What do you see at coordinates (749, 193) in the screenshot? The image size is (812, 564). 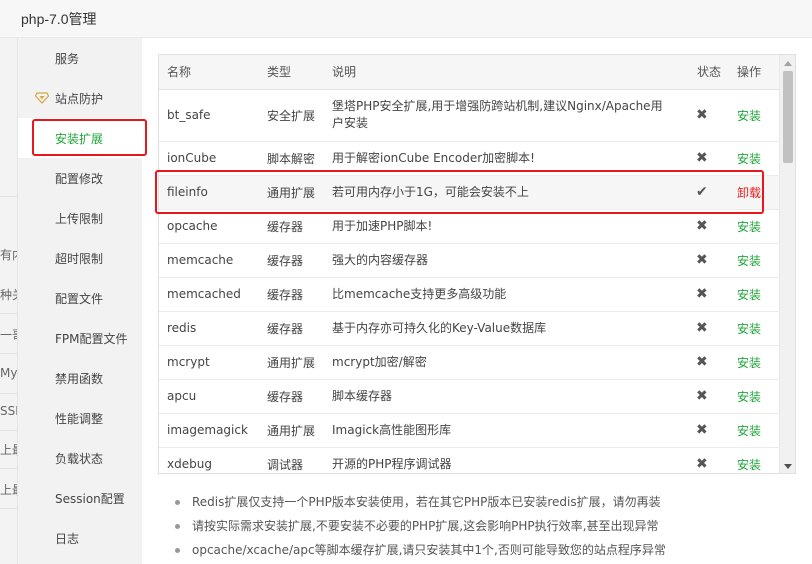 I see `uninstall-link: 卸载` at bounding box center [749, 193].